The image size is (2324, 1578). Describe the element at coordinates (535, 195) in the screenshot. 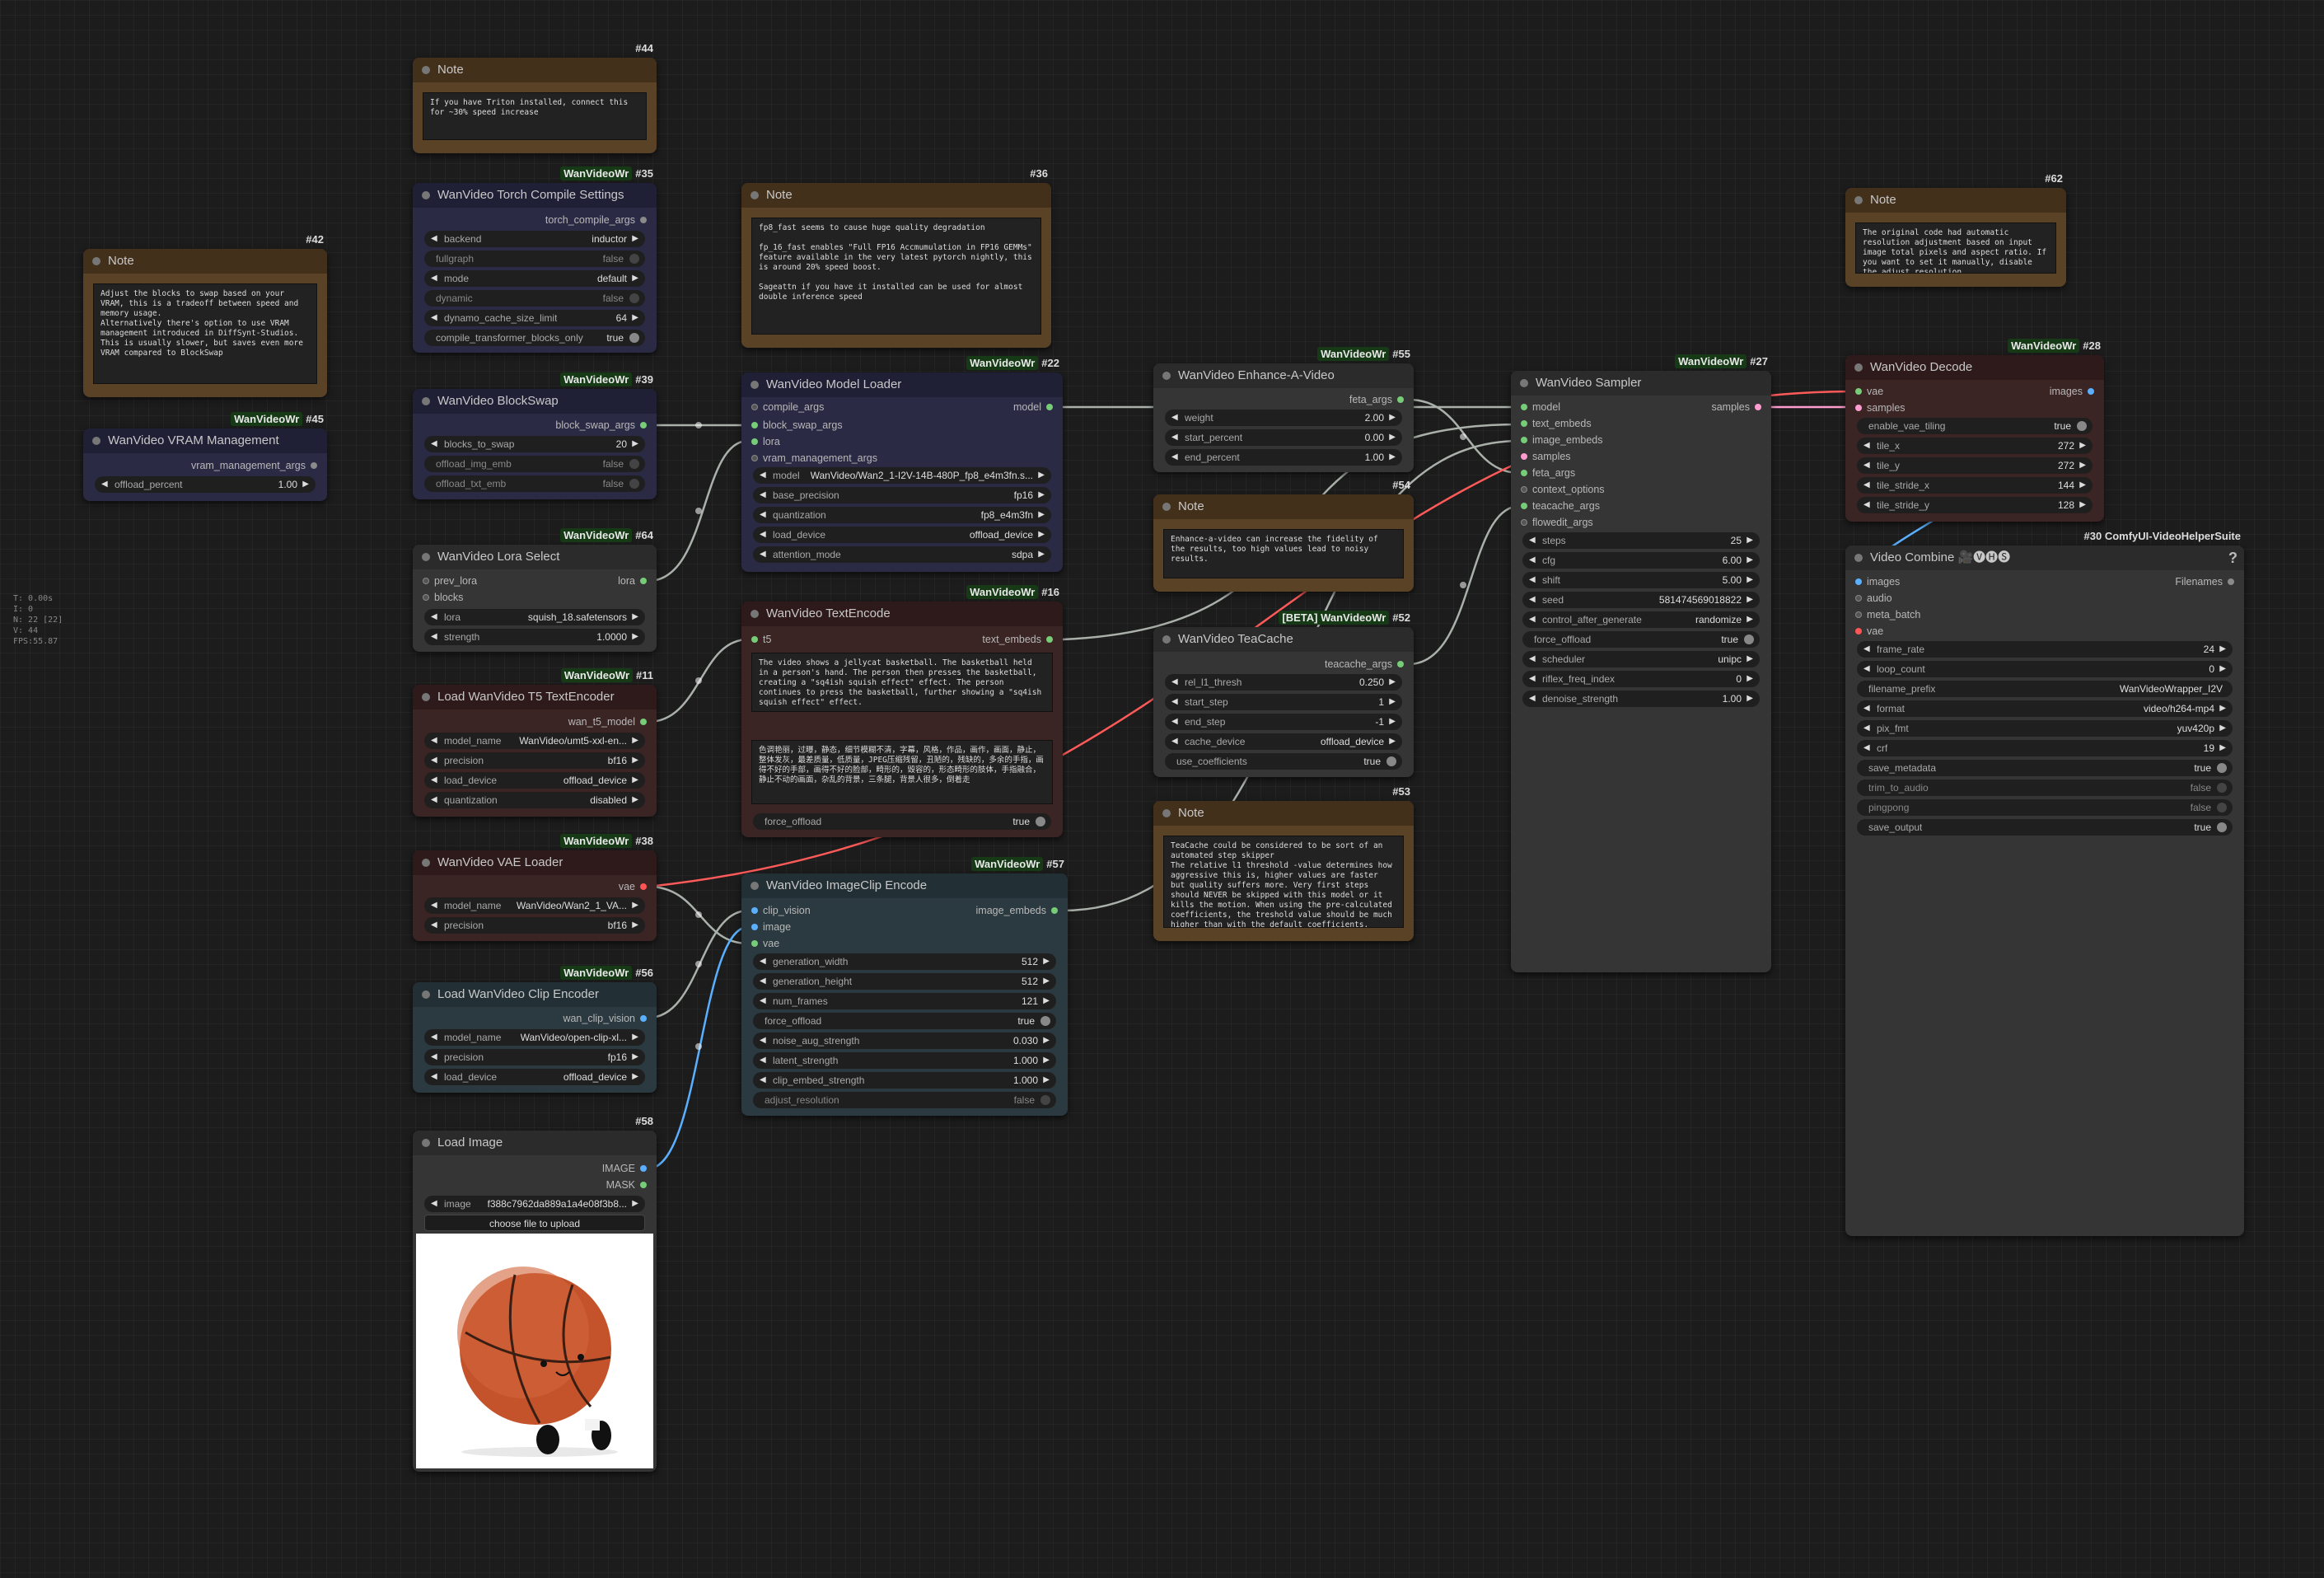

I see `node-title: WanVideo Torch Compile Settings` at that location.